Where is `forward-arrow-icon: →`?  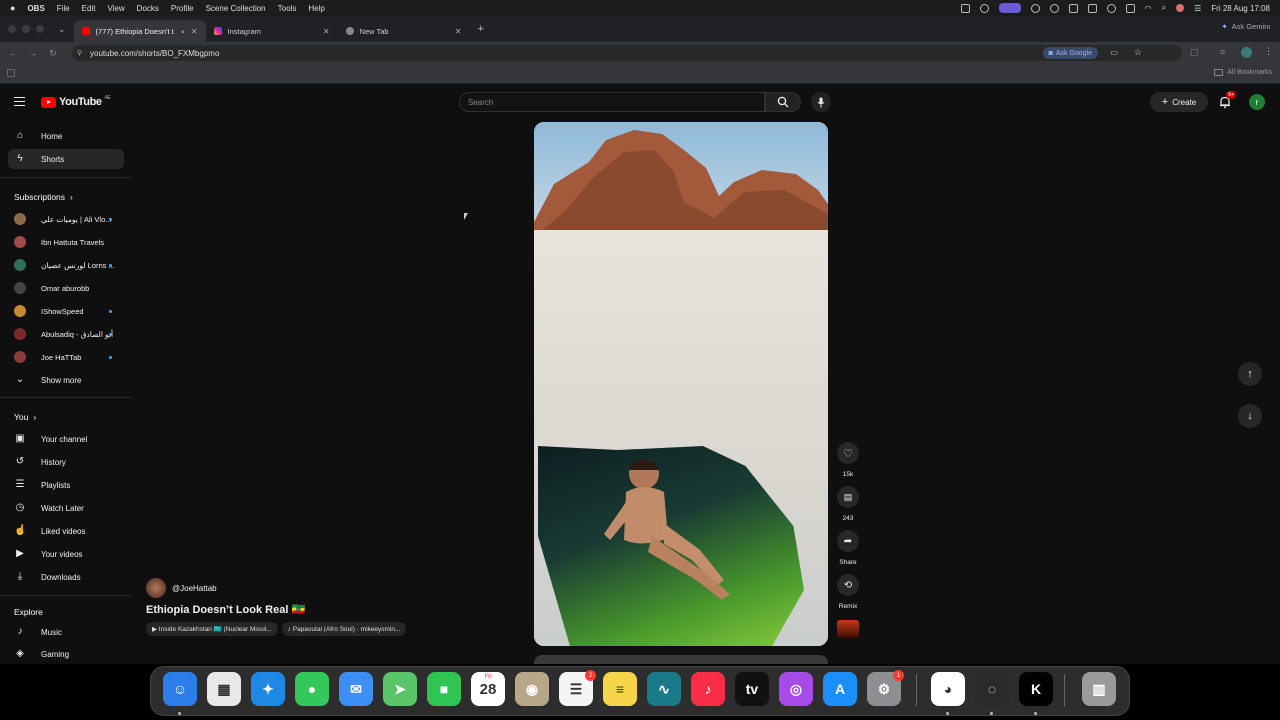
forward-arrow-icon: → is located at coordinates (33, 53).